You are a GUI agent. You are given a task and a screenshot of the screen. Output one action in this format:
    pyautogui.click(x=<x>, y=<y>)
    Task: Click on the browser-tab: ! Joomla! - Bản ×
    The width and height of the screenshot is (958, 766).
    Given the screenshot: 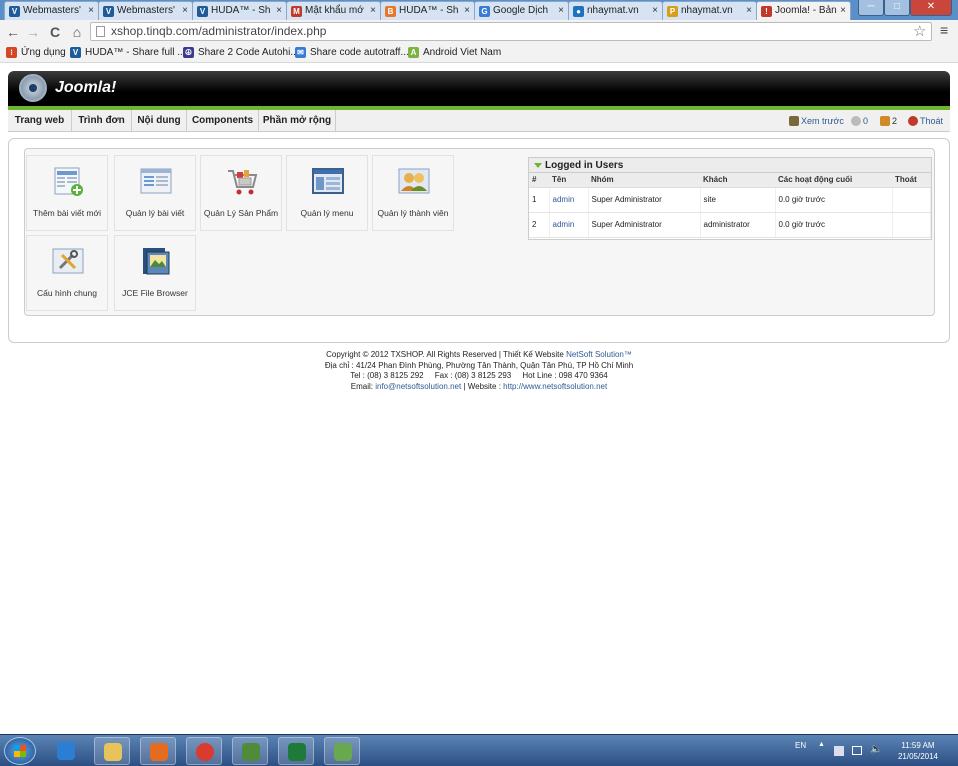 What is the action you would take?
    pyautogui.click(x=803, y=10)
    